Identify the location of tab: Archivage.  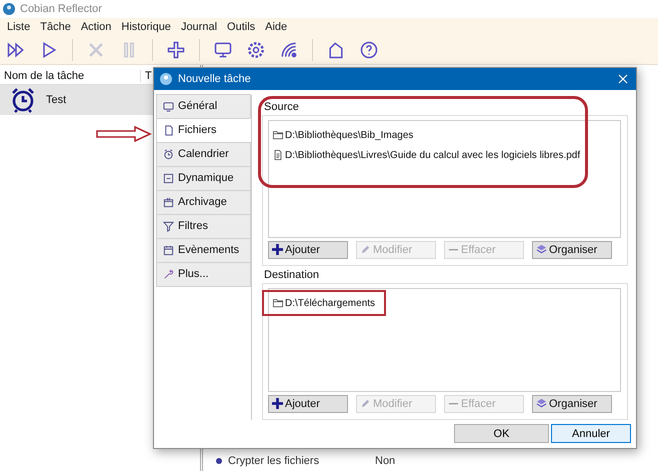
(203, 202).